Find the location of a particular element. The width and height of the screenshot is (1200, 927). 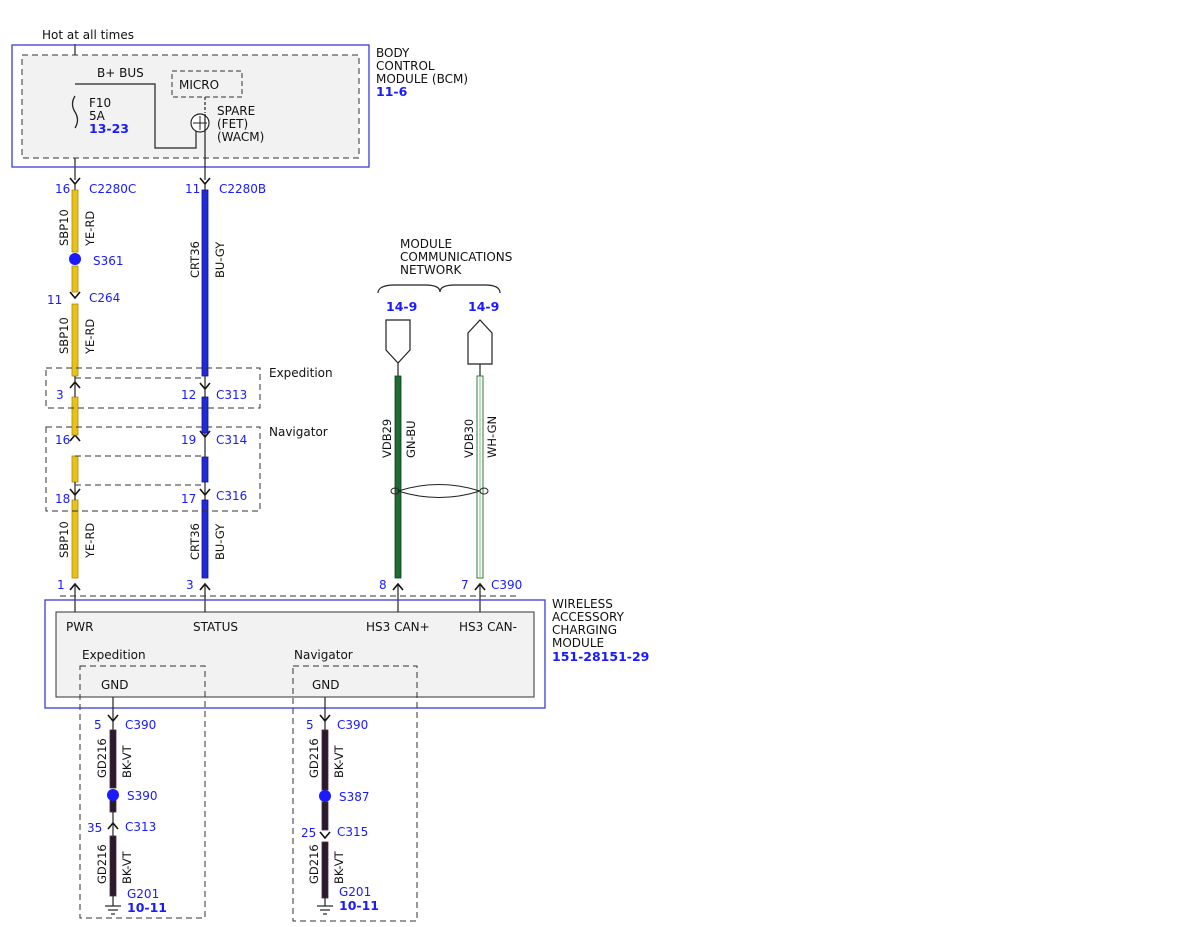

bcm-name-line2: CONTROL is located at coordinates (405, 66).